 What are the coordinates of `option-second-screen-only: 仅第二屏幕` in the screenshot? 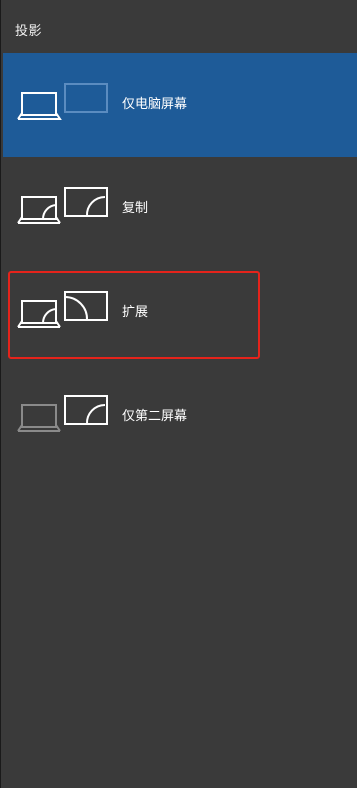 It's located at (180, 417).